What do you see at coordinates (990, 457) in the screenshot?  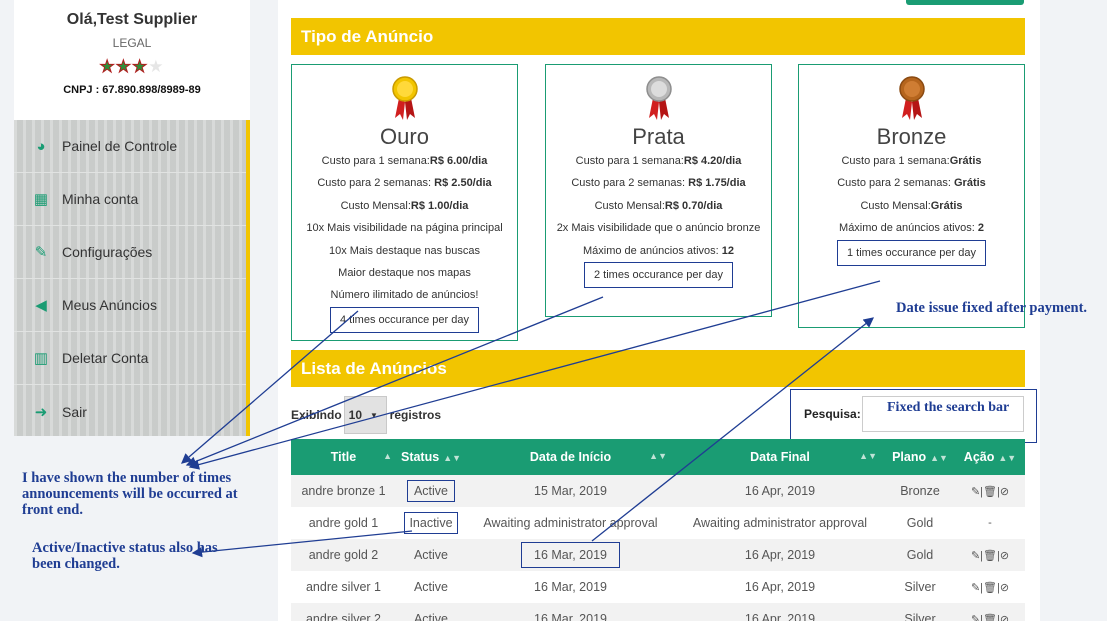 I see `column-header-action: Ação ▲▼` at bounding box center [990, 457].